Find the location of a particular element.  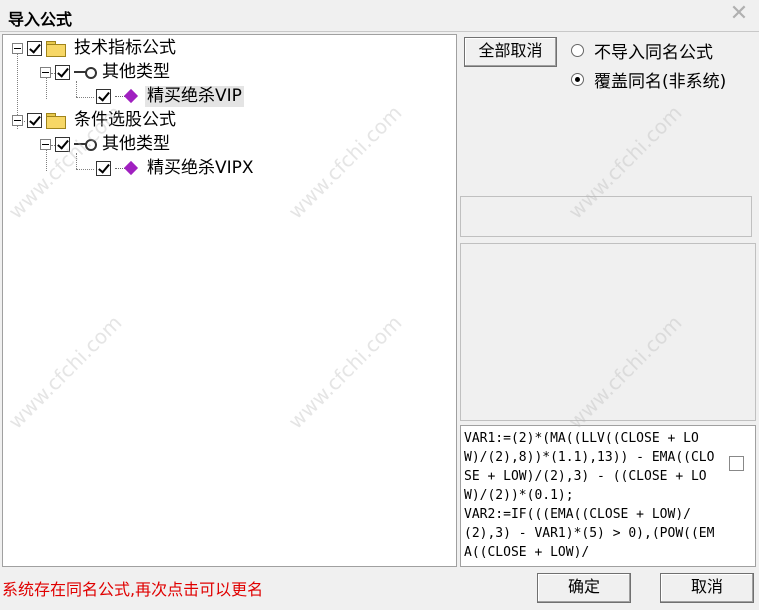

code-checkbox is located at coordinates (736, 463).